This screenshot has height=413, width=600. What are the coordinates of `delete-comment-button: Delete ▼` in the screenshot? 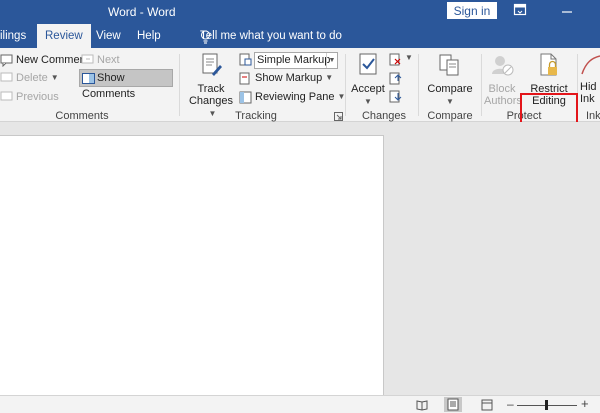 It's located at (29, 78).